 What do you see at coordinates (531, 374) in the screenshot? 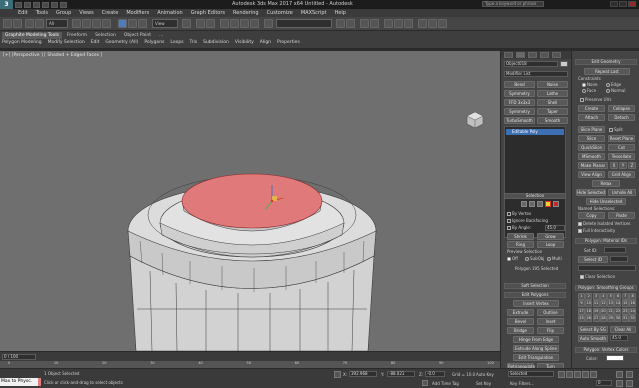
I see `selection-set-dropdown: Selected` at bounding box center [531, 374].